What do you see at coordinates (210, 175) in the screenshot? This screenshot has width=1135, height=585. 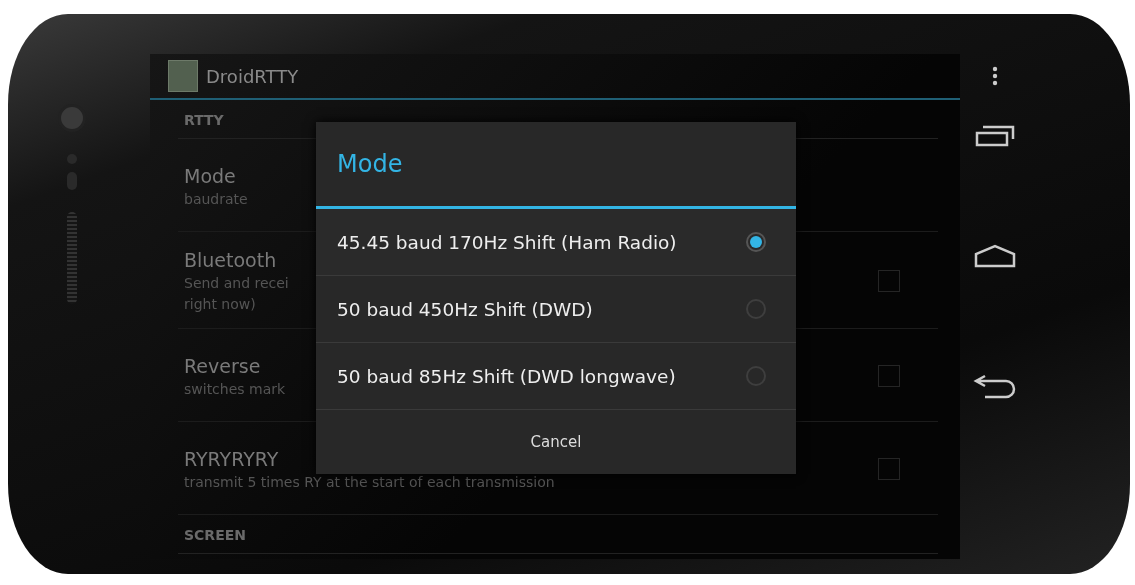 I see `setting-title: Mode` at bounding box center [210, 175].